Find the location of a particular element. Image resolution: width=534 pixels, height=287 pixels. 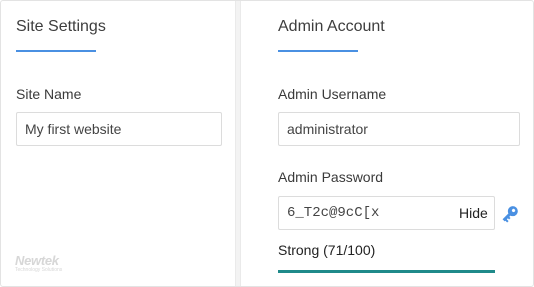

password-strength-label: Strong (71/100) is located at coordinates (327, 250).